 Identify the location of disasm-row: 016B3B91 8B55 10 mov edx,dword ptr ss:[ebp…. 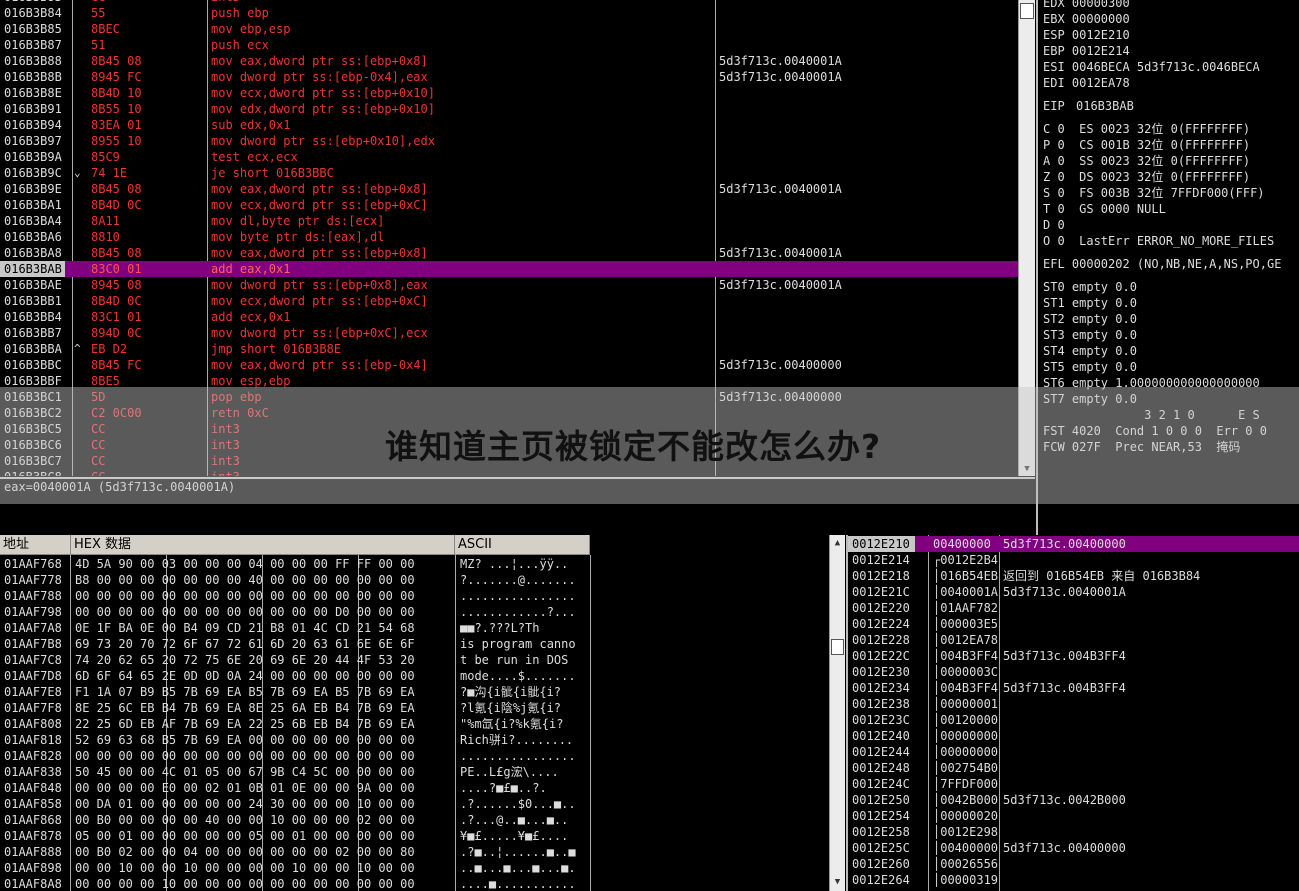
(509, 109).